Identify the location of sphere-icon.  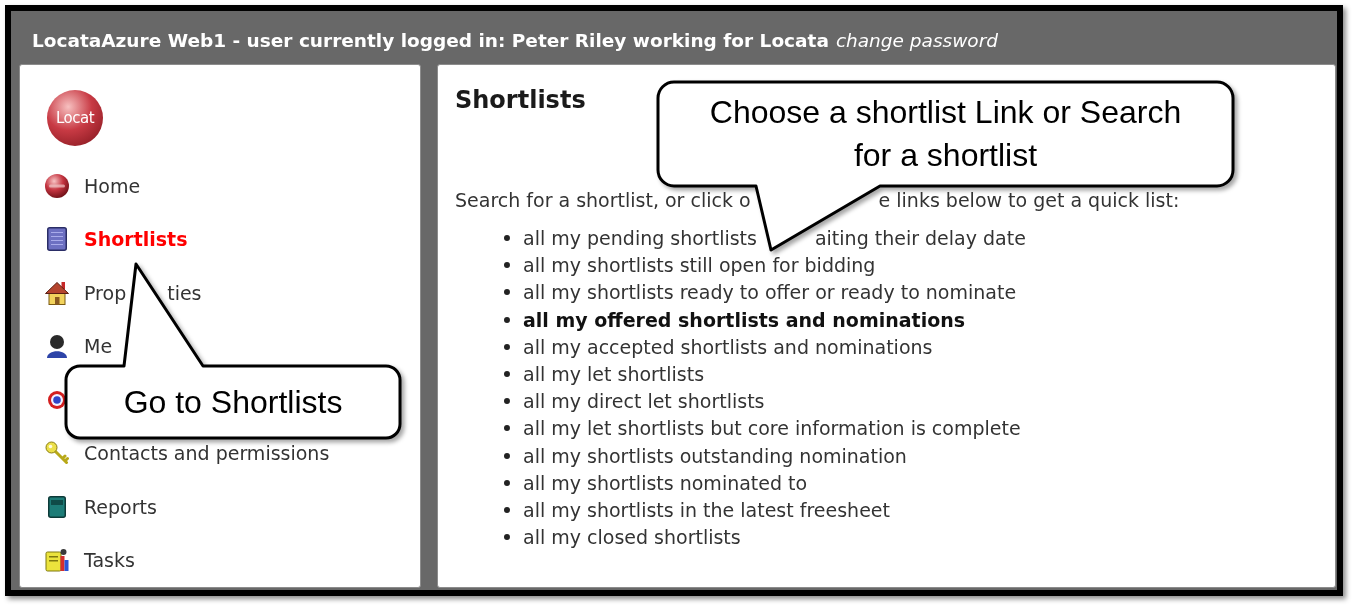
(57, 185).